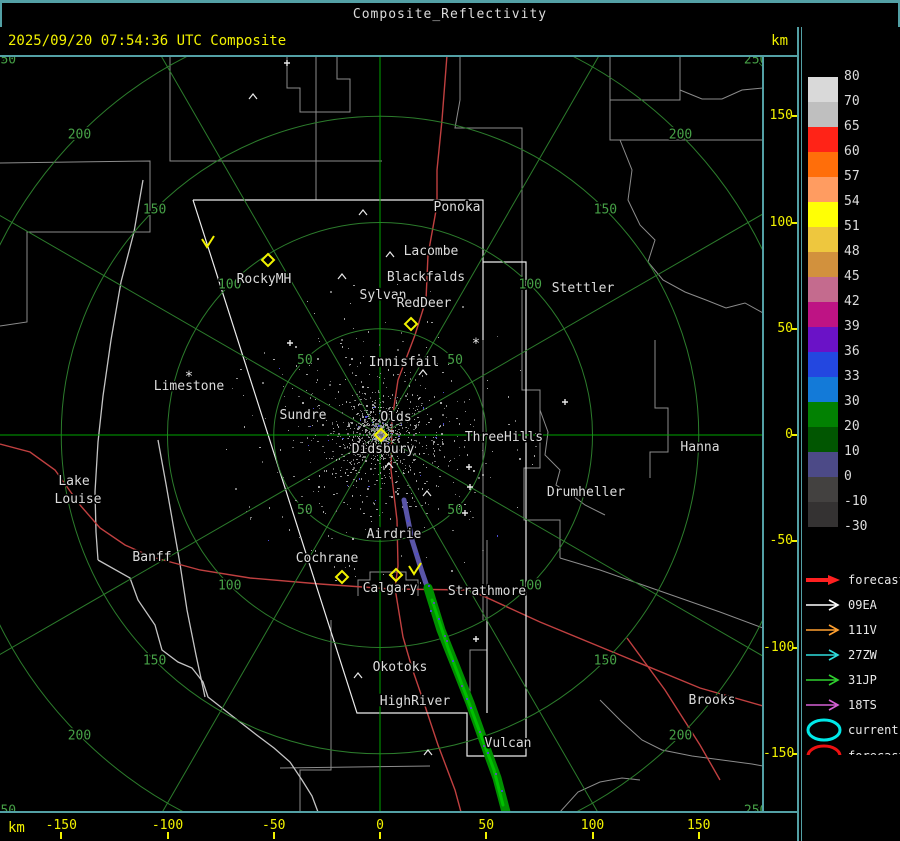 The image size is (900, 841). What do you see at coordinates (852, 201) in the screenshot?
I see `colorbar-value-label: 54` at bounding box center [852, 201].